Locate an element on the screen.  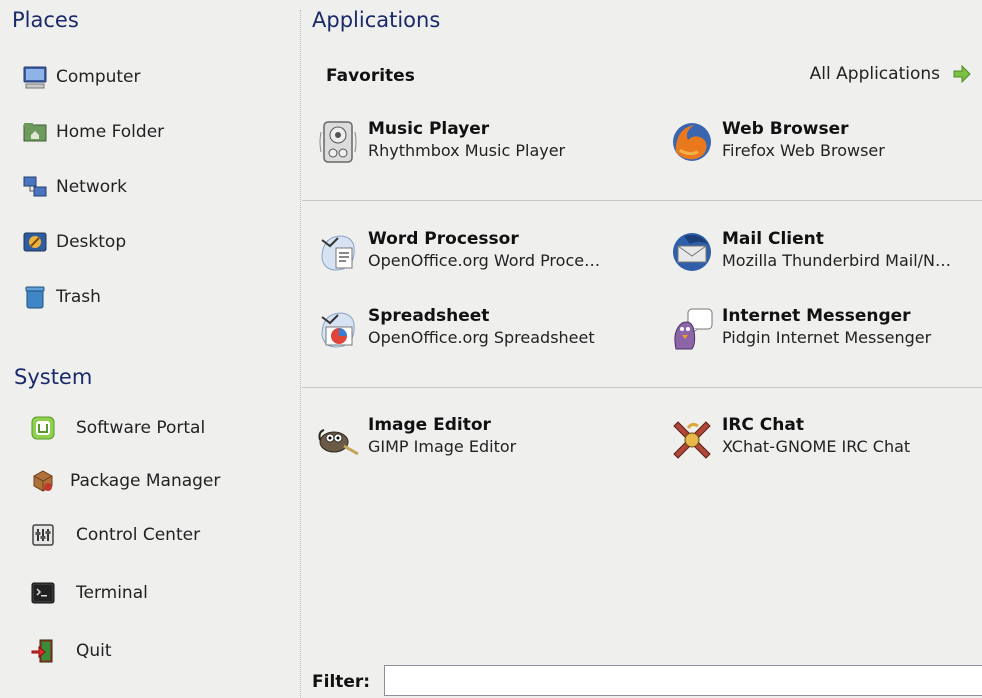
app-irc-chat: IRC Chat XChat-GNOME IRC Chat is located at coordinates (790, 437).